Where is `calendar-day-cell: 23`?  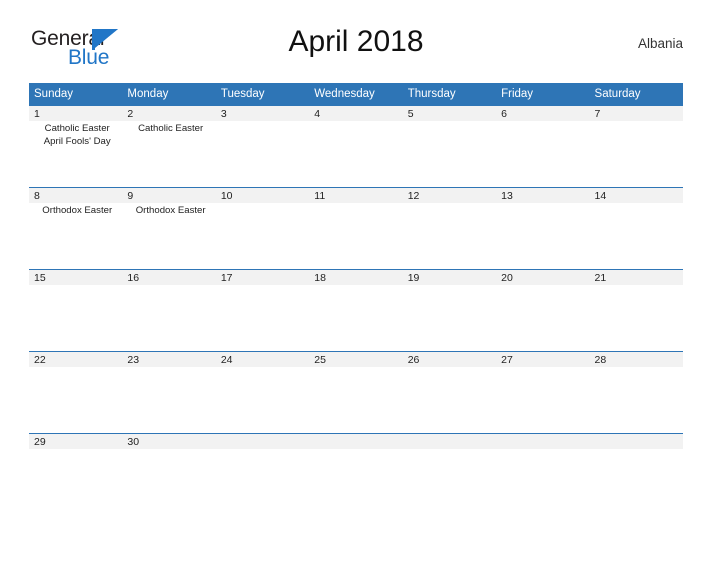 calendar-day-cell: 23 is located at coordinates (169, 392).